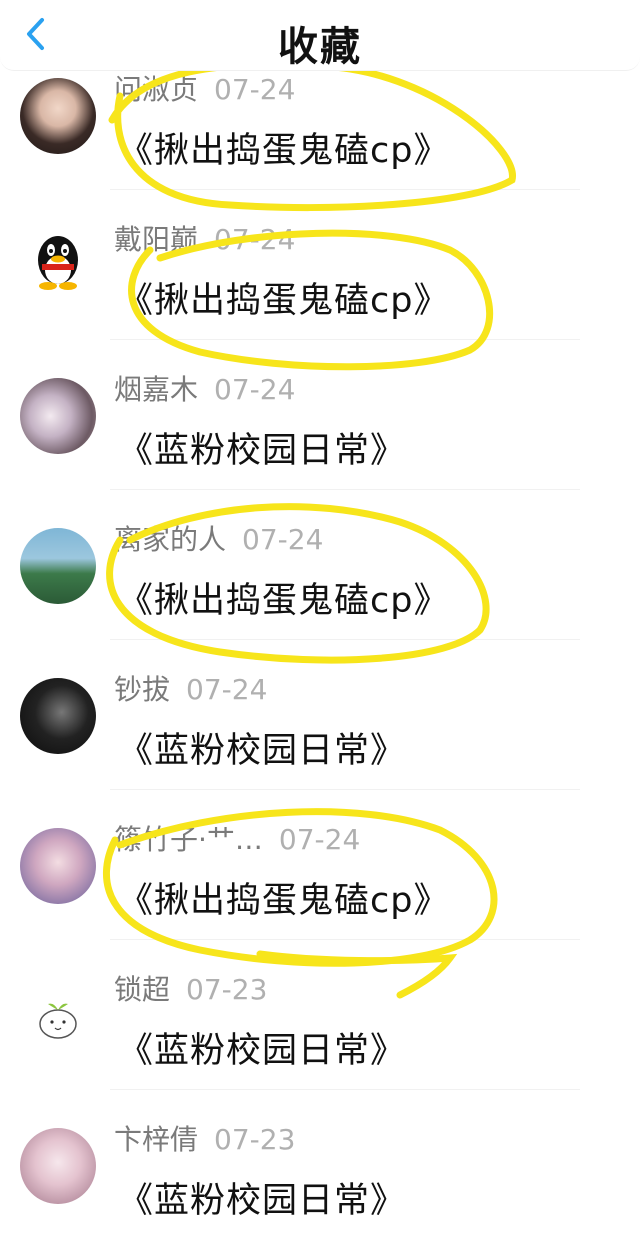 Image resolution: width=640 pixels, height=1240 pixels. I want to click on item-meta: 烟嘉木 07-24, so click(204, 388).